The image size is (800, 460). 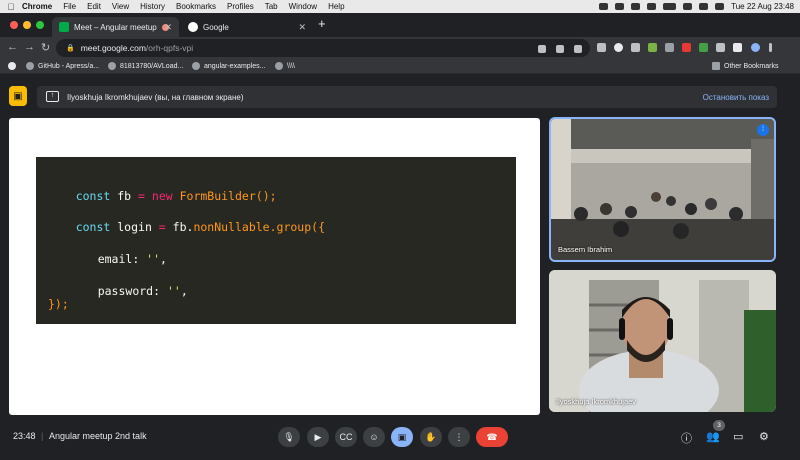 I want to click on new-tab-icon: +, so click(x=322, y=23).